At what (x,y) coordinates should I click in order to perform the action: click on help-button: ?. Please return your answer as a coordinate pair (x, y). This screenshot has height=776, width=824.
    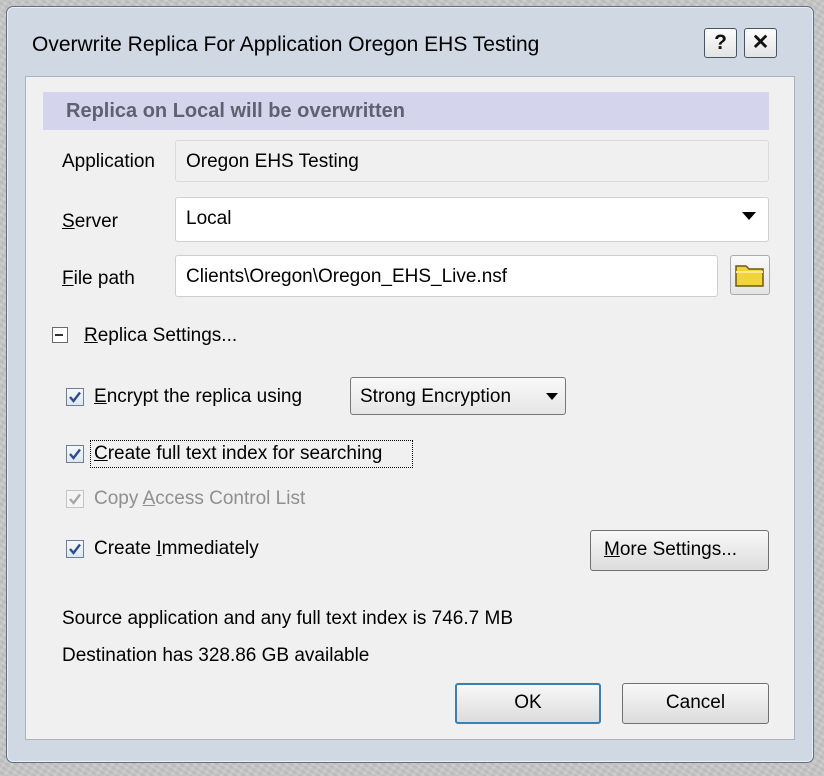
    Looking at the image, I should click on (720, 43).